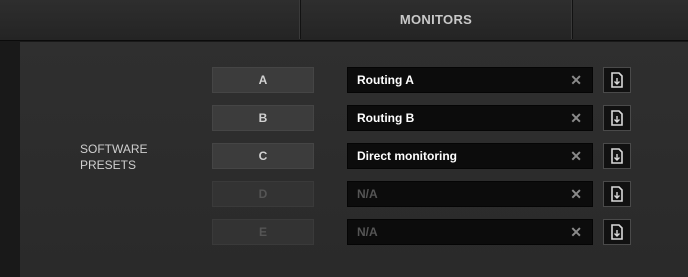 This screenshot has width=688, height=277. I want to click on preset-b-name: Routing B, so click(386, 118).